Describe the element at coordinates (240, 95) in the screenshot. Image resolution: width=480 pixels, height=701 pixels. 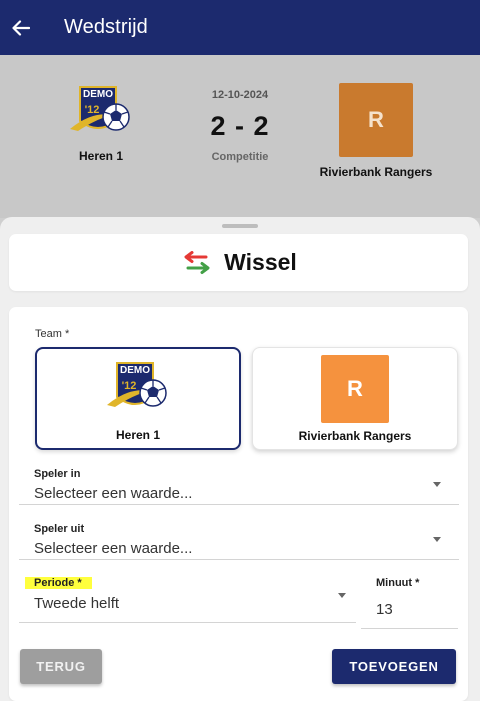
I see `match-date: 12-10-2024` at that location.